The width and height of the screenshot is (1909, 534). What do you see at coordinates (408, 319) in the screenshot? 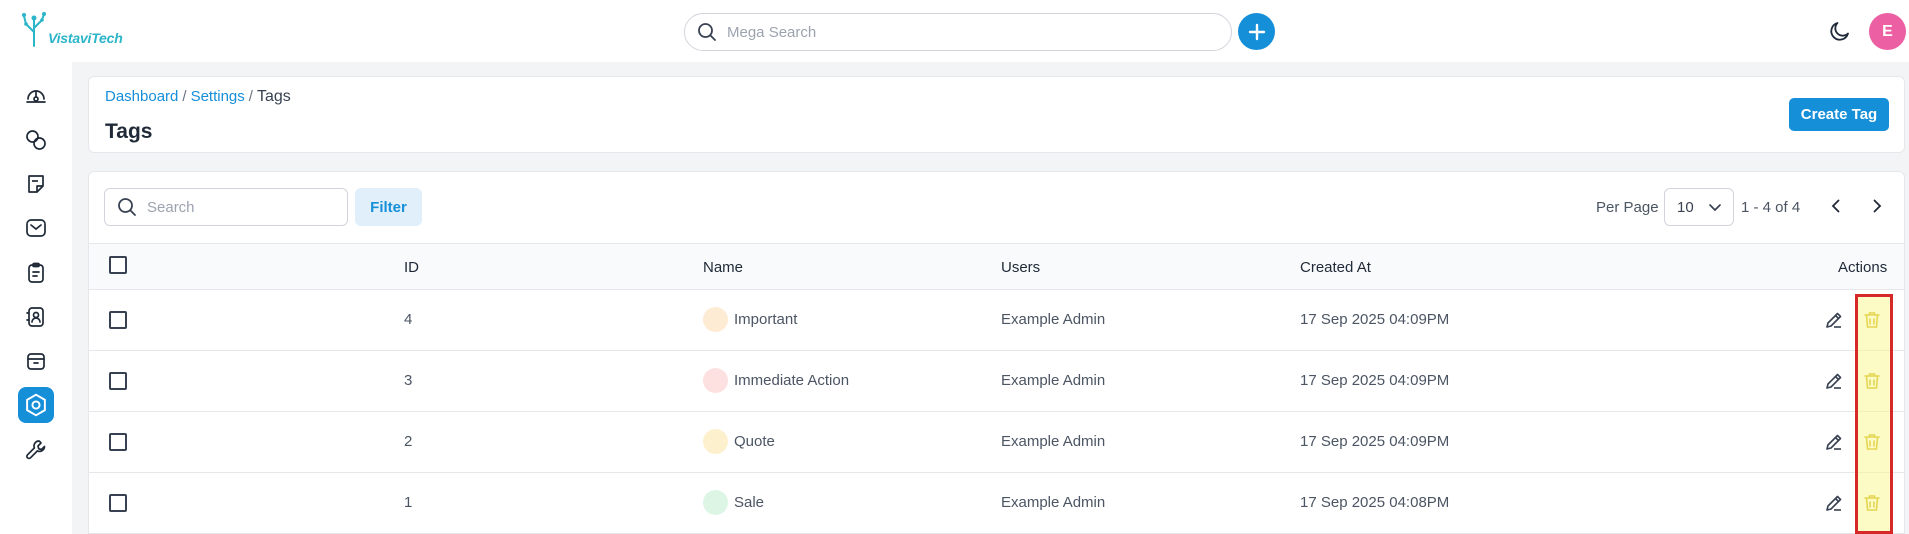
I see `tag-id: 4` at bounding box center [408, 319].